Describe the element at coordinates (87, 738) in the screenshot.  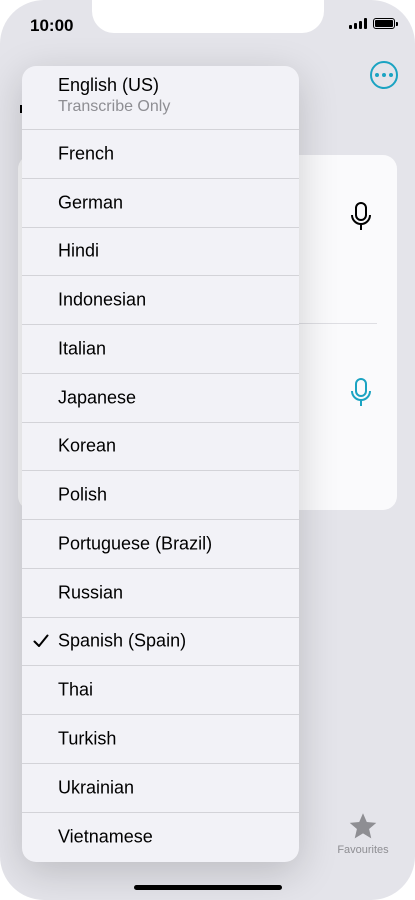
I see `menu-item-label: Turkish` at that location.